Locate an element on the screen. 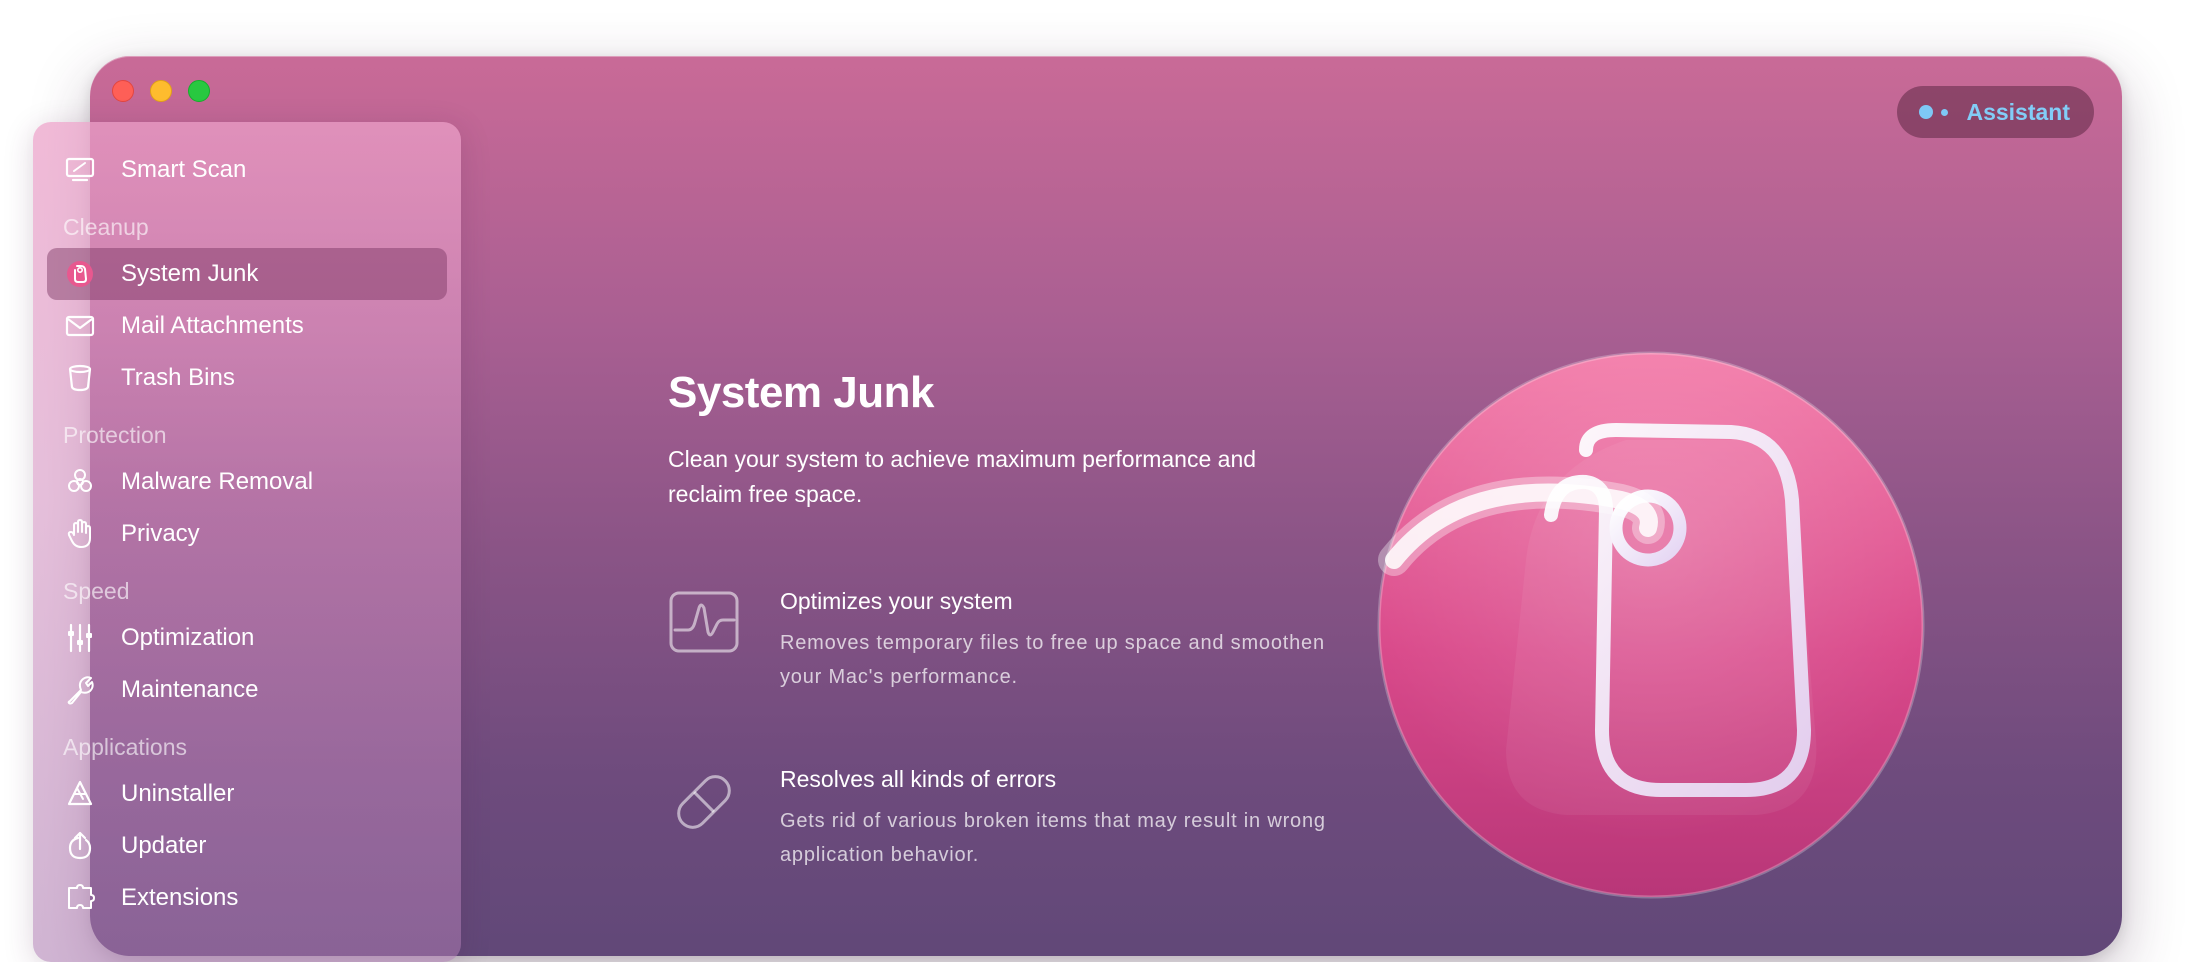 The image size is (2212, 962). feature-title: Optimizes your system is located at coordinates (896, 601).